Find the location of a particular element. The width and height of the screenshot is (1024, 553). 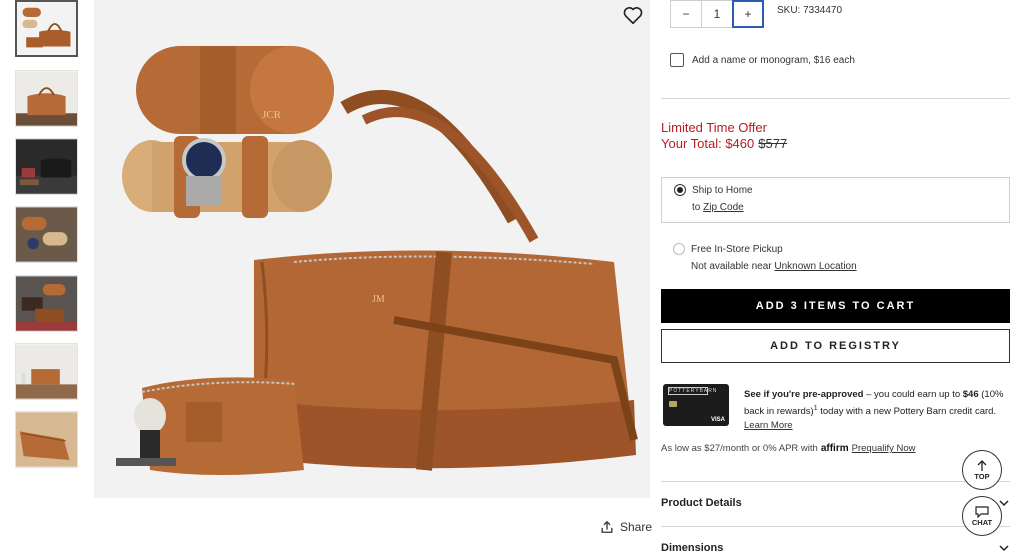

pickup-location-link: Unknown Location is located at coordinates (815, 266).